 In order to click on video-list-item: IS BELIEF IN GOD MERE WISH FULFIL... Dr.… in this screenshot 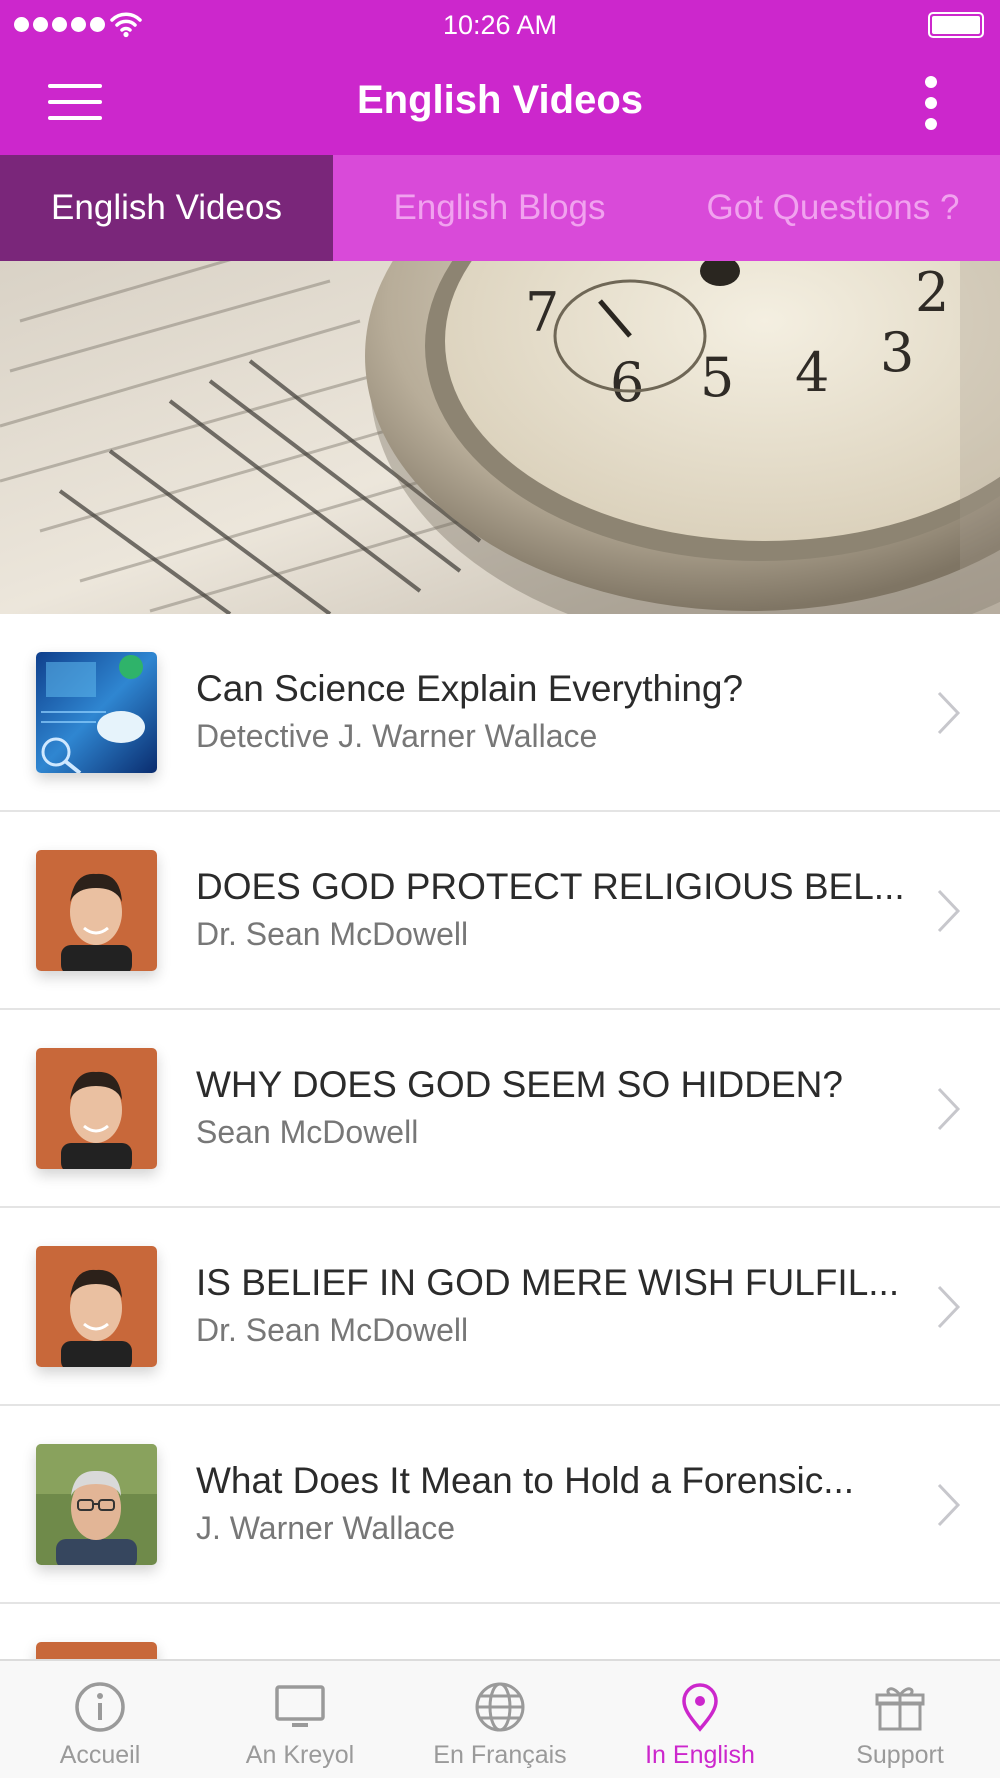, I will do `click(500, 1307)`.